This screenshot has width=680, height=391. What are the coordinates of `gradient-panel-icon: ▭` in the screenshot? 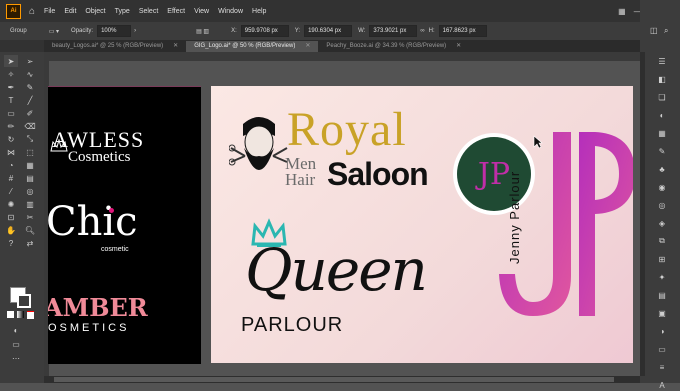 It's located at (662, 349).